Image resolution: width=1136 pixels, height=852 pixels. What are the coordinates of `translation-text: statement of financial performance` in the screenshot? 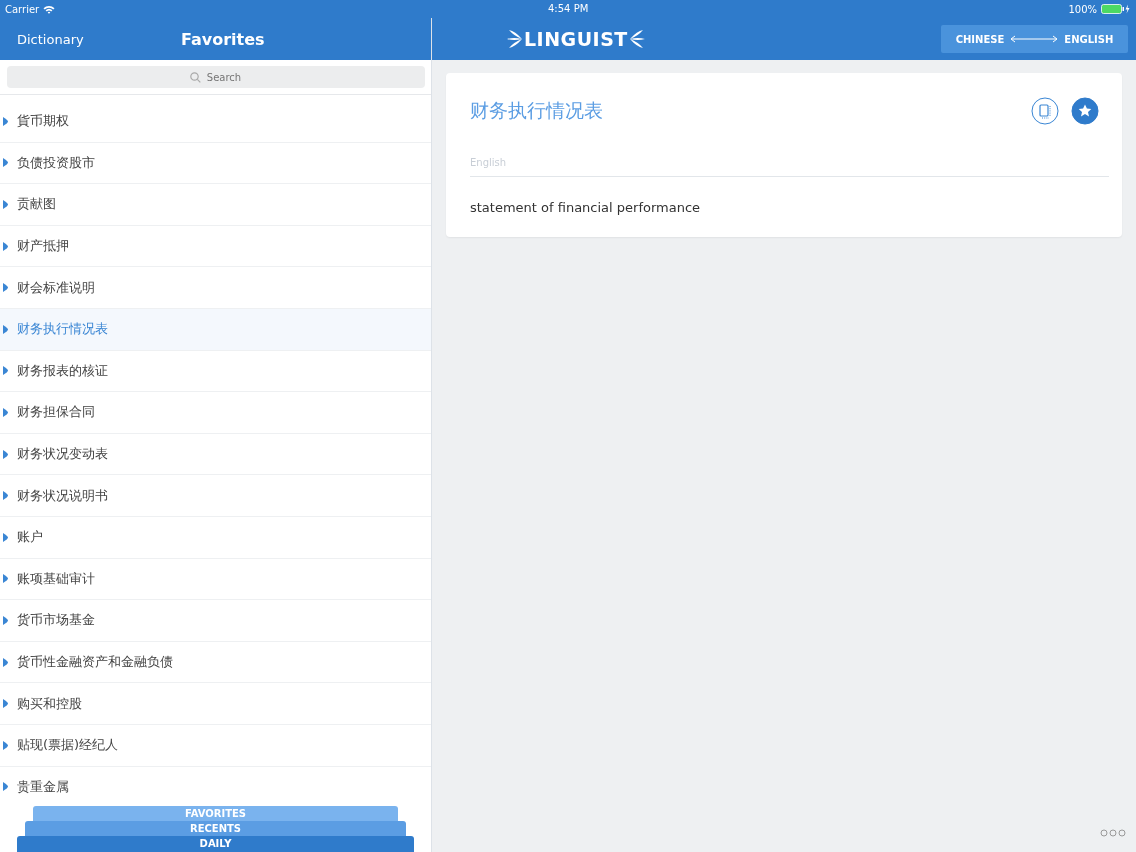 It's located at (586, 207).